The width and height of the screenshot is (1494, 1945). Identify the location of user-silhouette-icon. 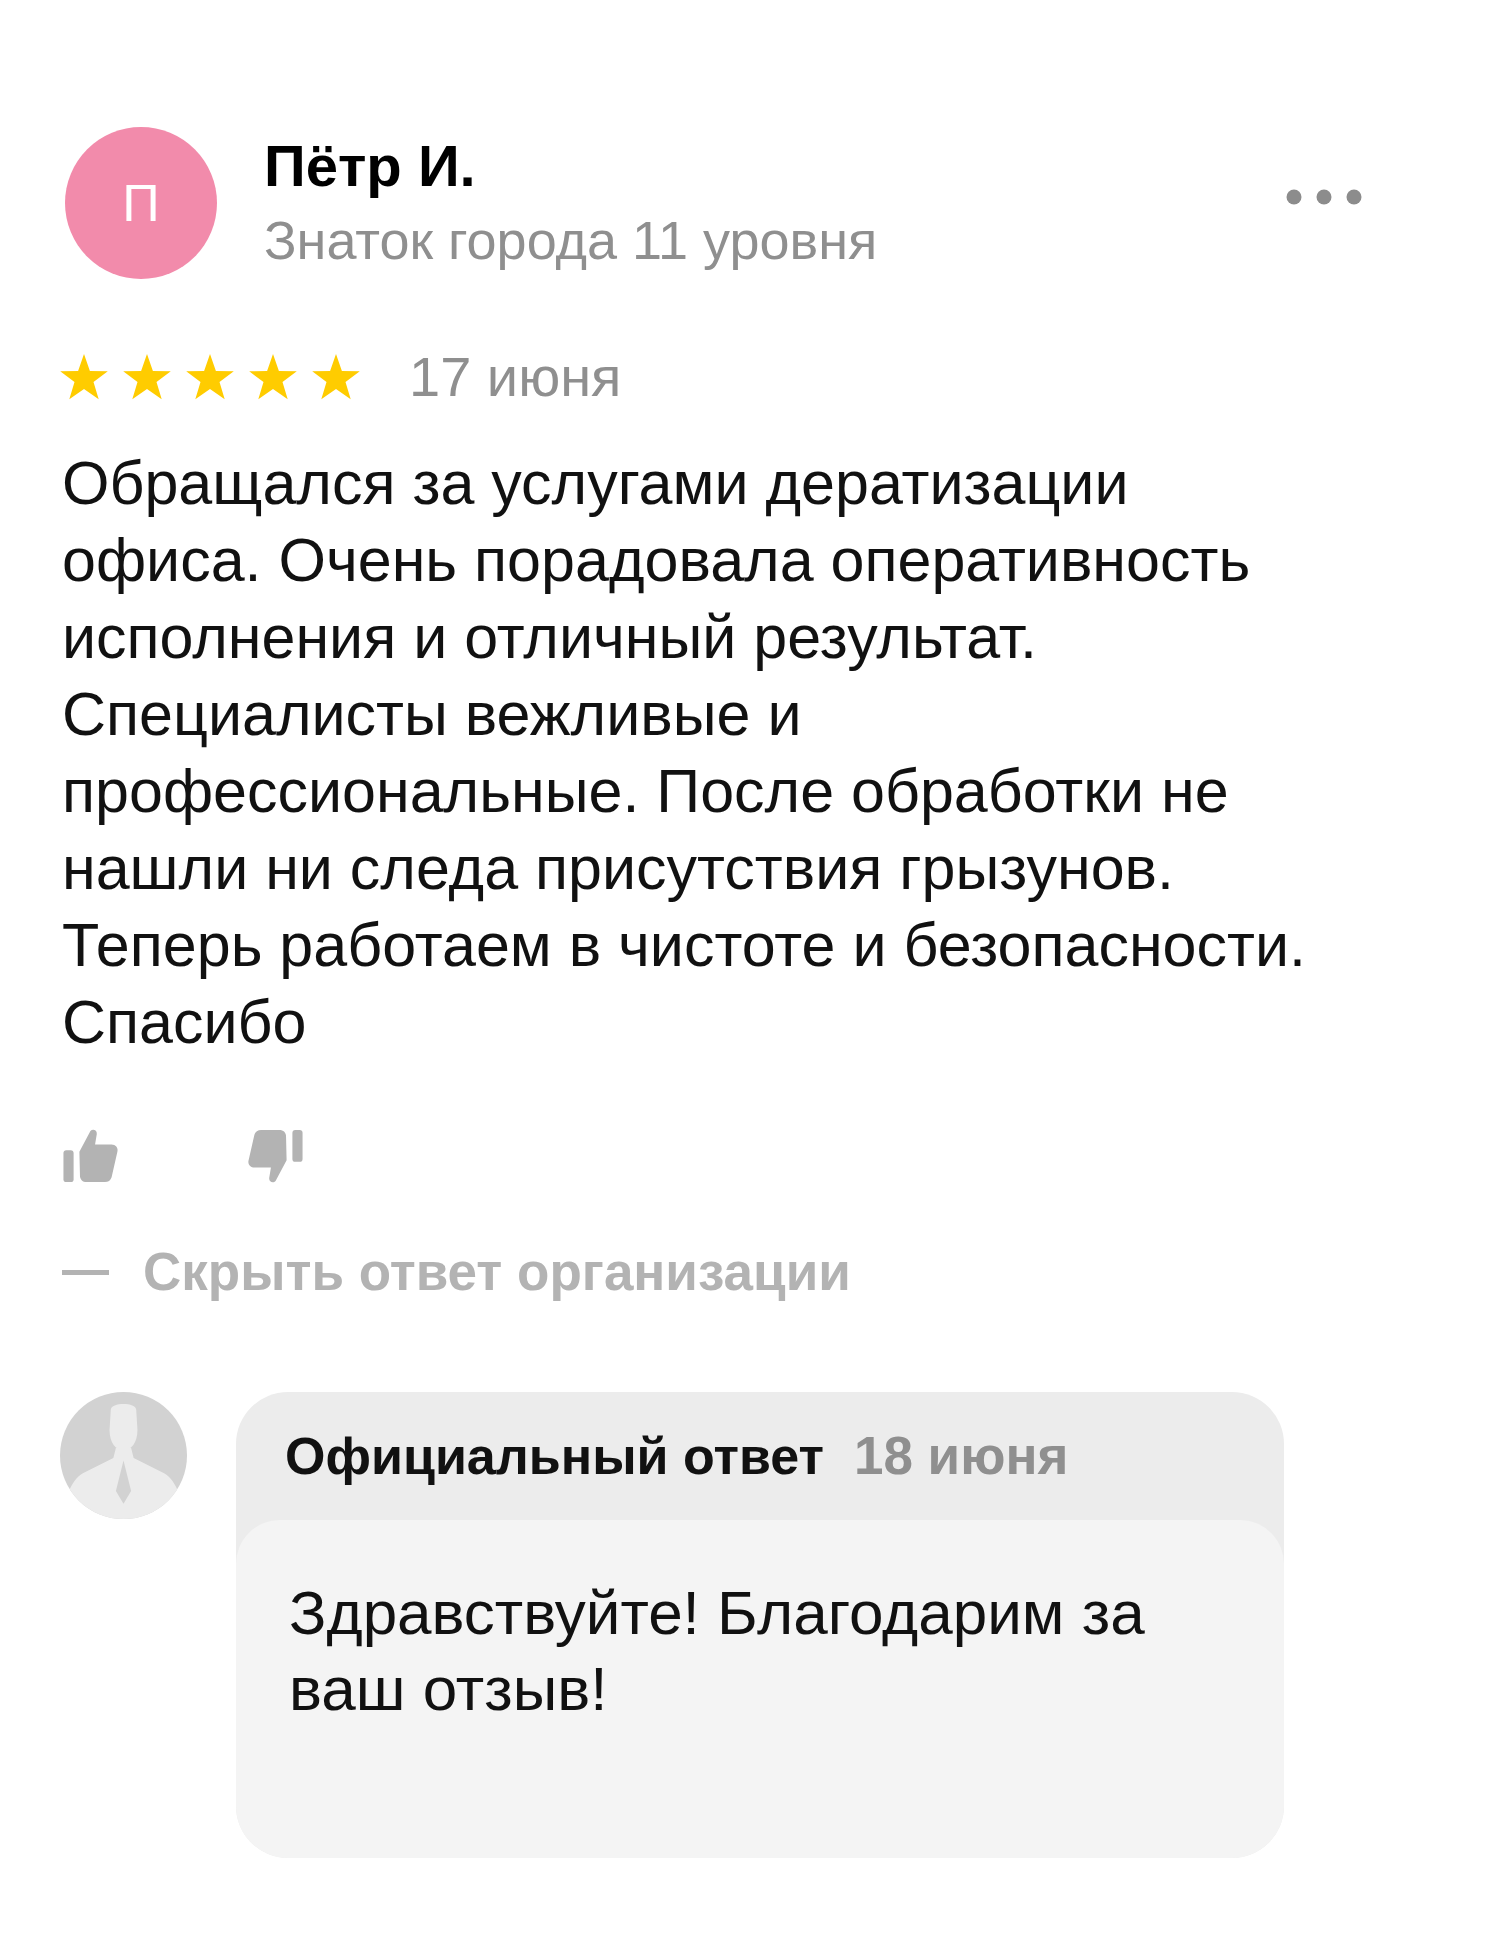
(123, 1455).